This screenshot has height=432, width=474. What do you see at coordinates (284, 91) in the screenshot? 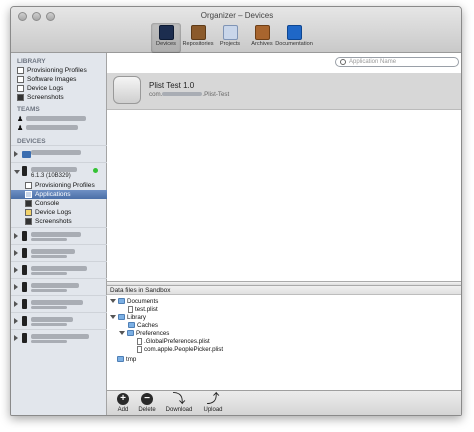
I see `application-row: Plist Test 1.0 com. .Plist-Test` at bounding box center [284, 91].